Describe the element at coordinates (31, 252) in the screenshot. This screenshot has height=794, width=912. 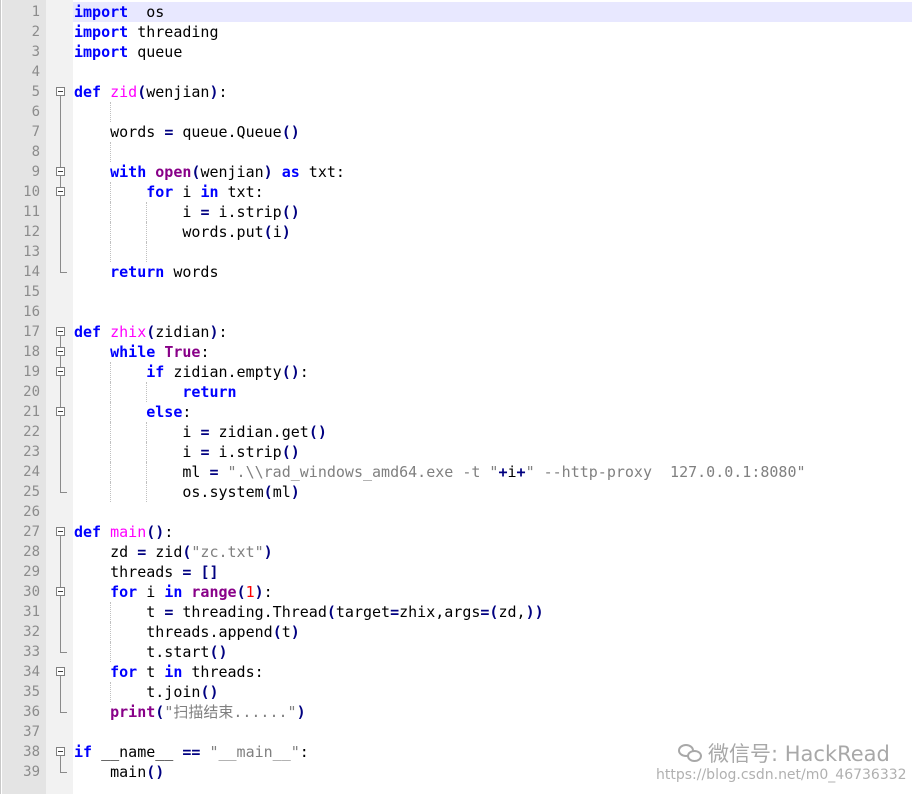
I see `line-number: 13` at that location.